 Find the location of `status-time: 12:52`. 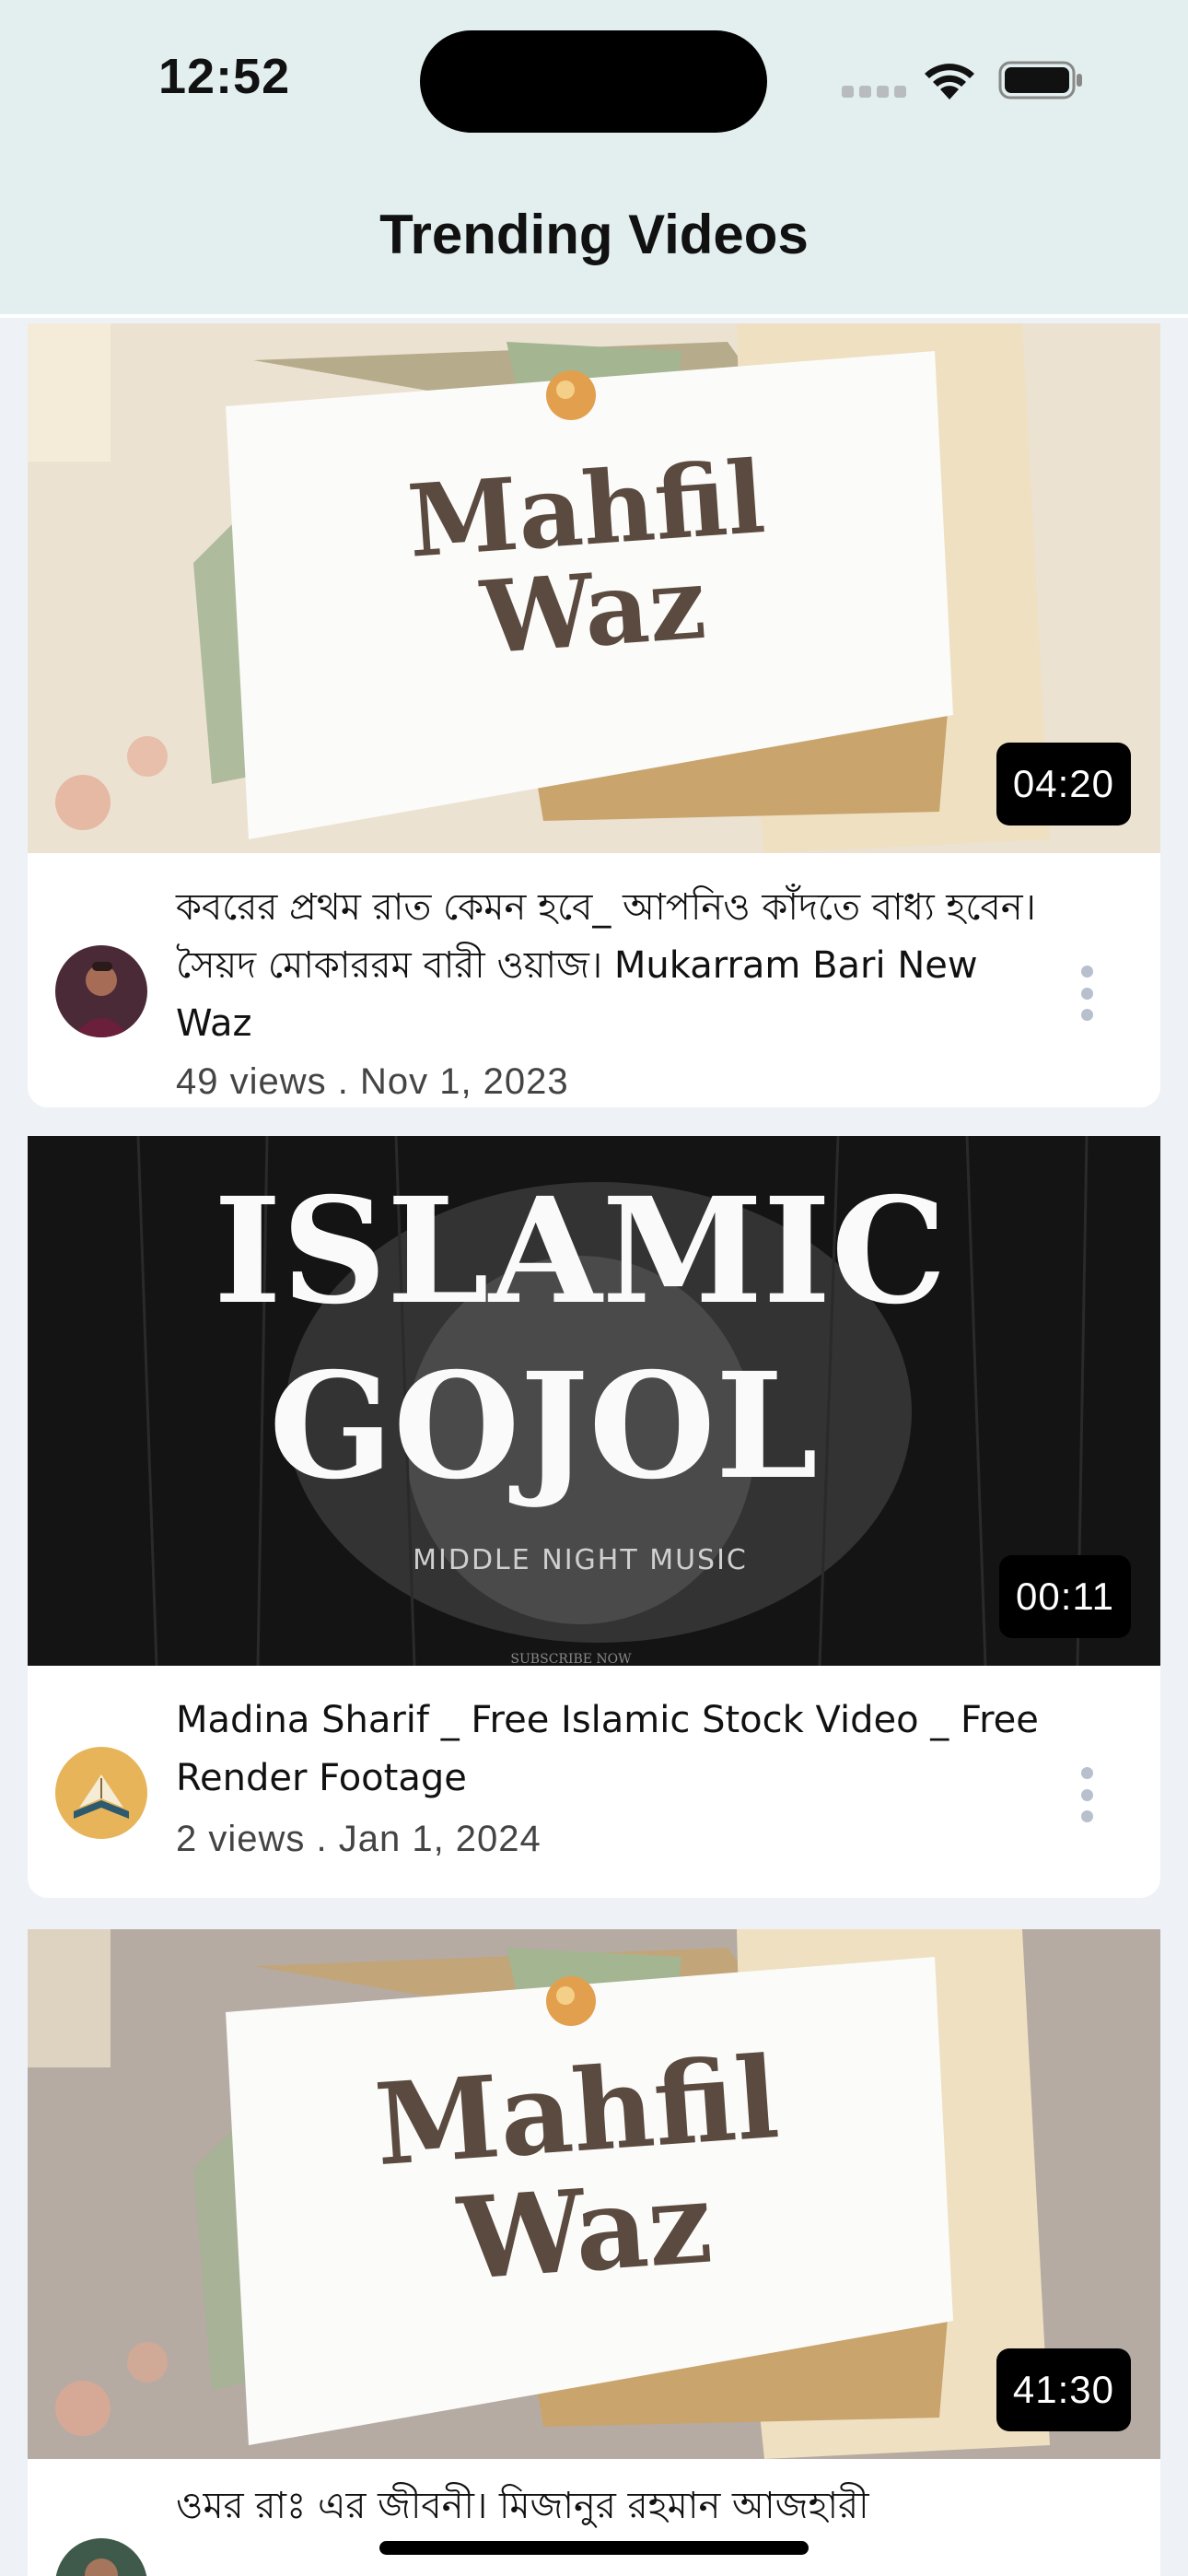

status-time: 12:52 is located at coordinates (224, 76).